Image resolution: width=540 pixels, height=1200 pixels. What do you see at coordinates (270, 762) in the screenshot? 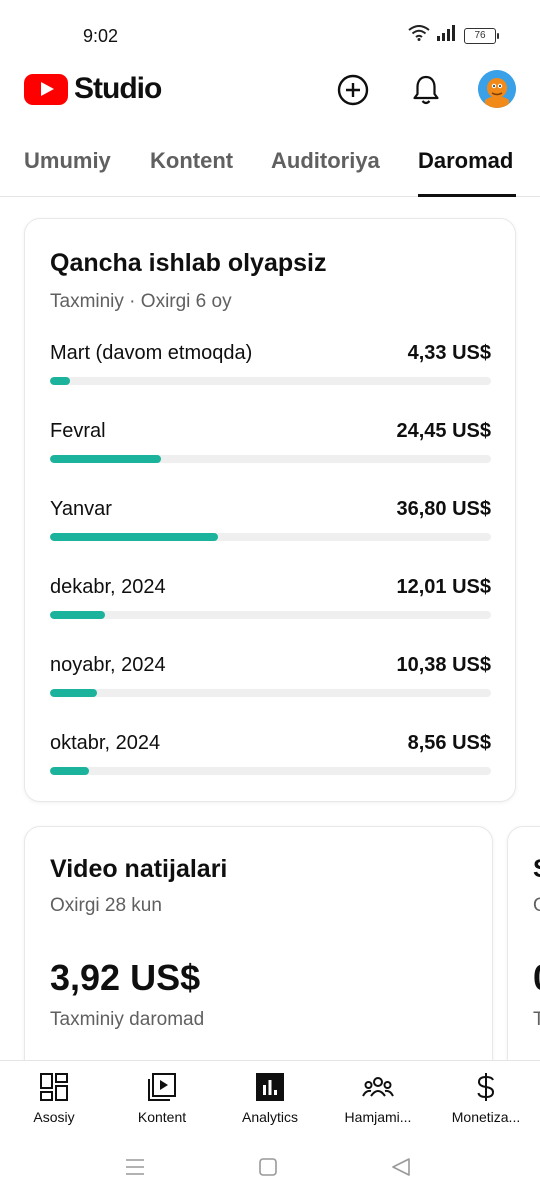
I see `earnings-row: oktabr, 2024 8,56 US$` at bounding box center [270, 762].